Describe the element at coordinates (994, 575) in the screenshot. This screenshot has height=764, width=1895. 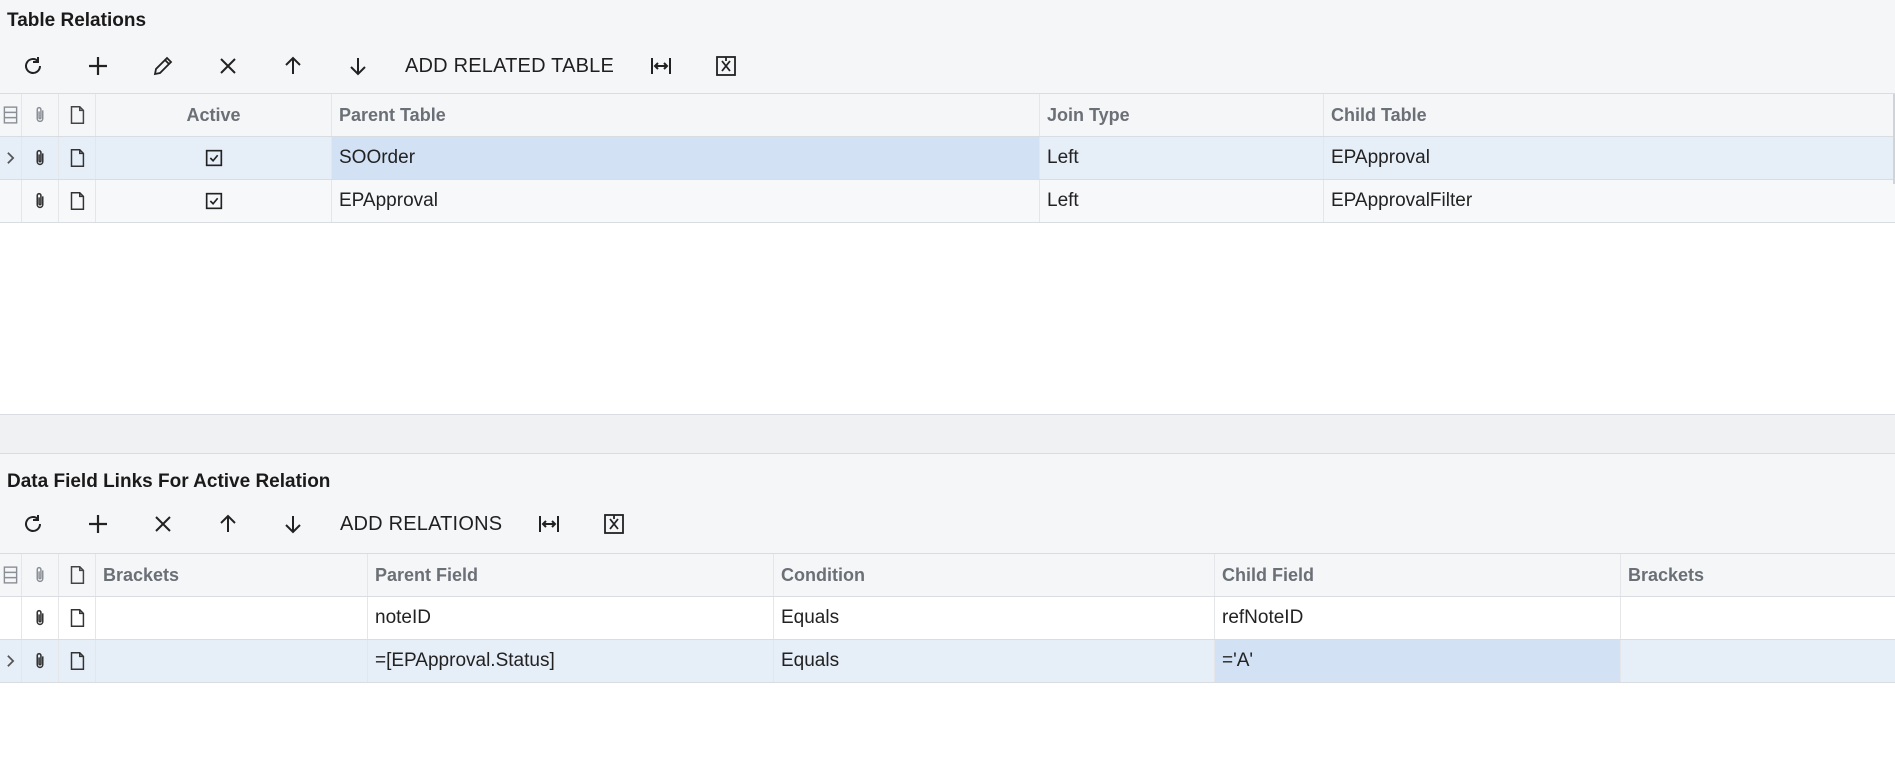
I see `column-header-condition: Condition` at that location.